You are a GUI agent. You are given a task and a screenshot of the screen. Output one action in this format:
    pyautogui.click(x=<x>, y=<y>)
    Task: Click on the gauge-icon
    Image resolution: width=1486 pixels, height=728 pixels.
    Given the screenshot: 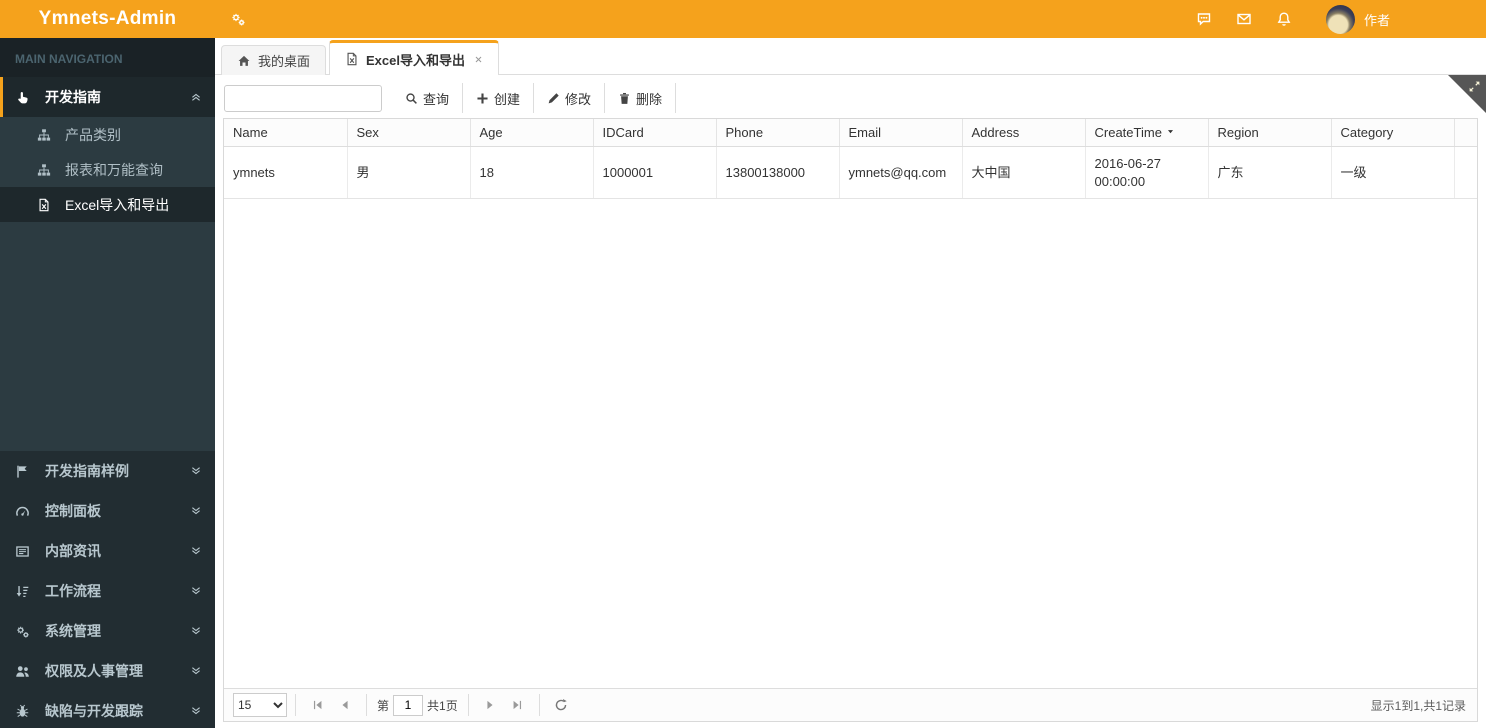 What is the action you would take?
    pyautogui.click(x=27, y=511)
    